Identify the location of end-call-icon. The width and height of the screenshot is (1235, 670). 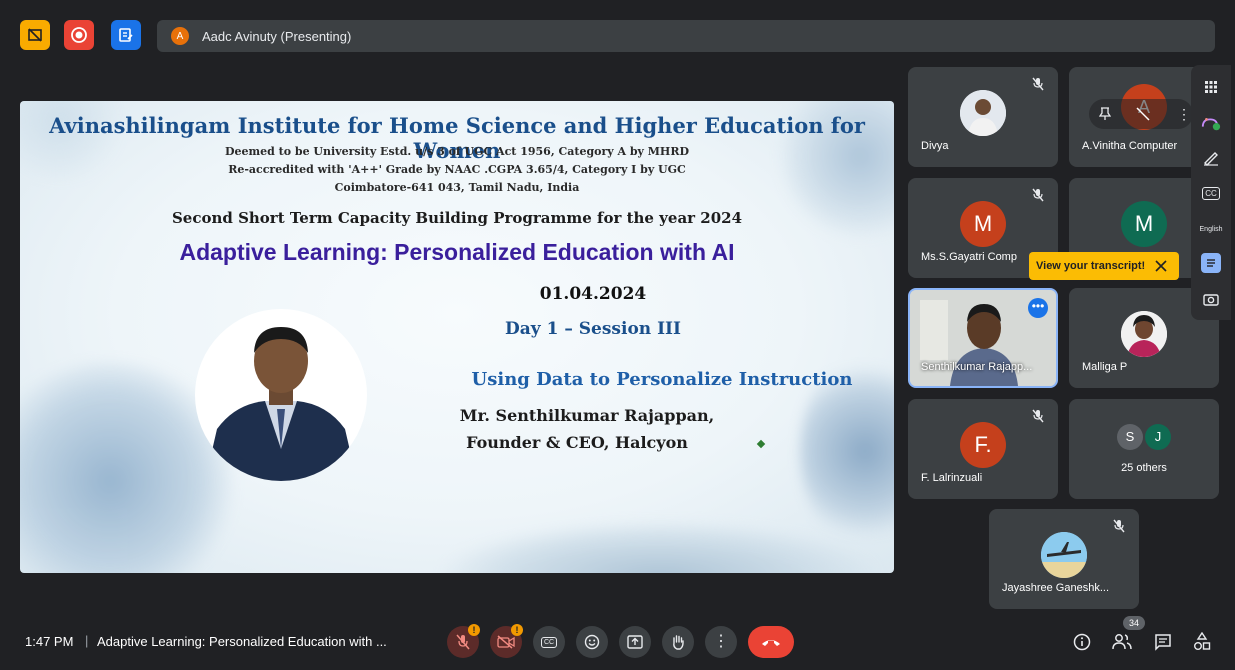
(771, 643).